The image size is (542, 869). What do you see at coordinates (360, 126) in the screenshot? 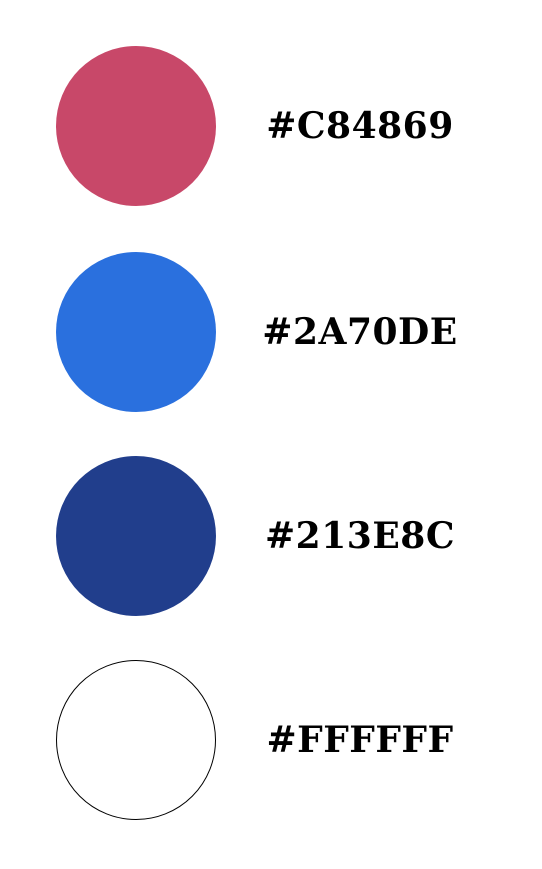
I see `color-hex-label: #C84869` at bounding box center [360, 126].